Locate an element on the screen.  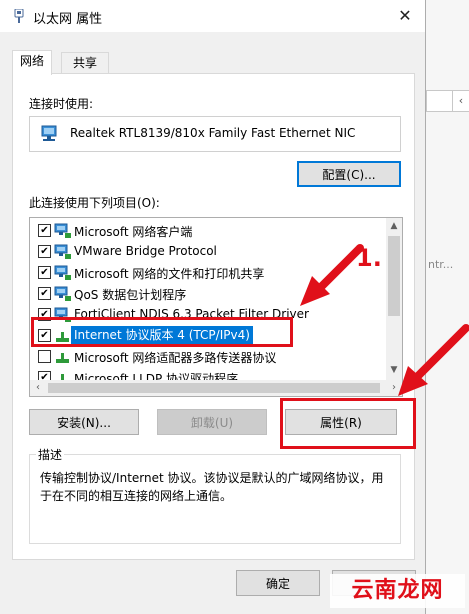
protocol-icon is located at coordinates (62, 358).